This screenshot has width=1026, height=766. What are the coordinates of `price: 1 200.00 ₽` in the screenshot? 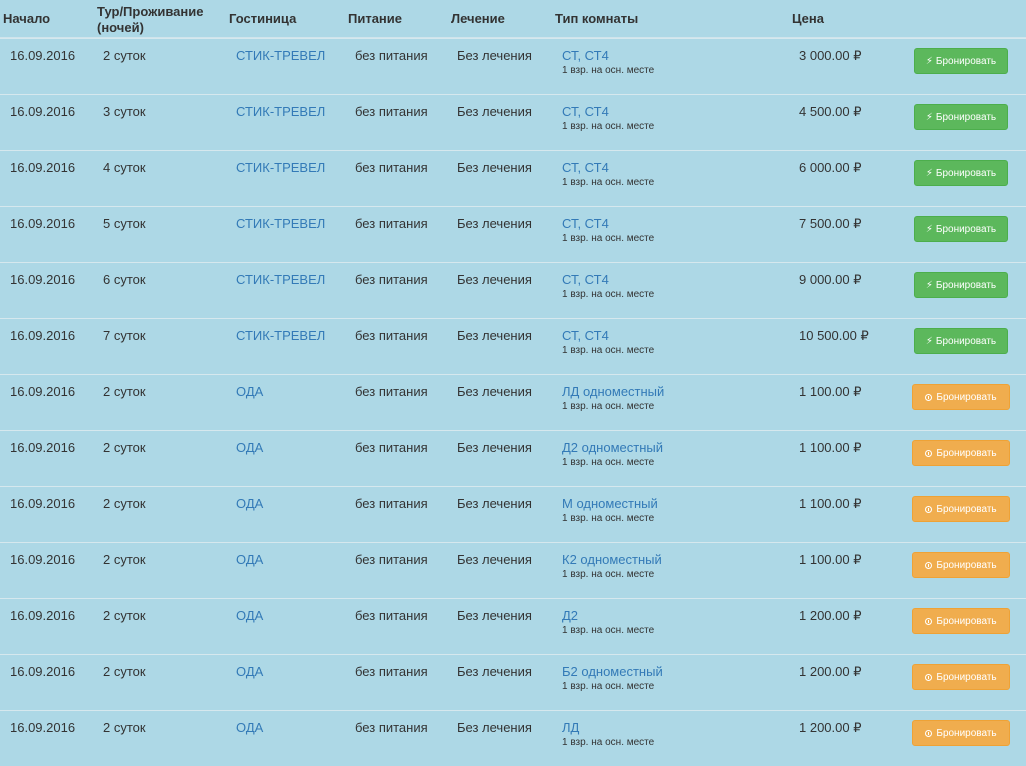 It's located at (830, 615).